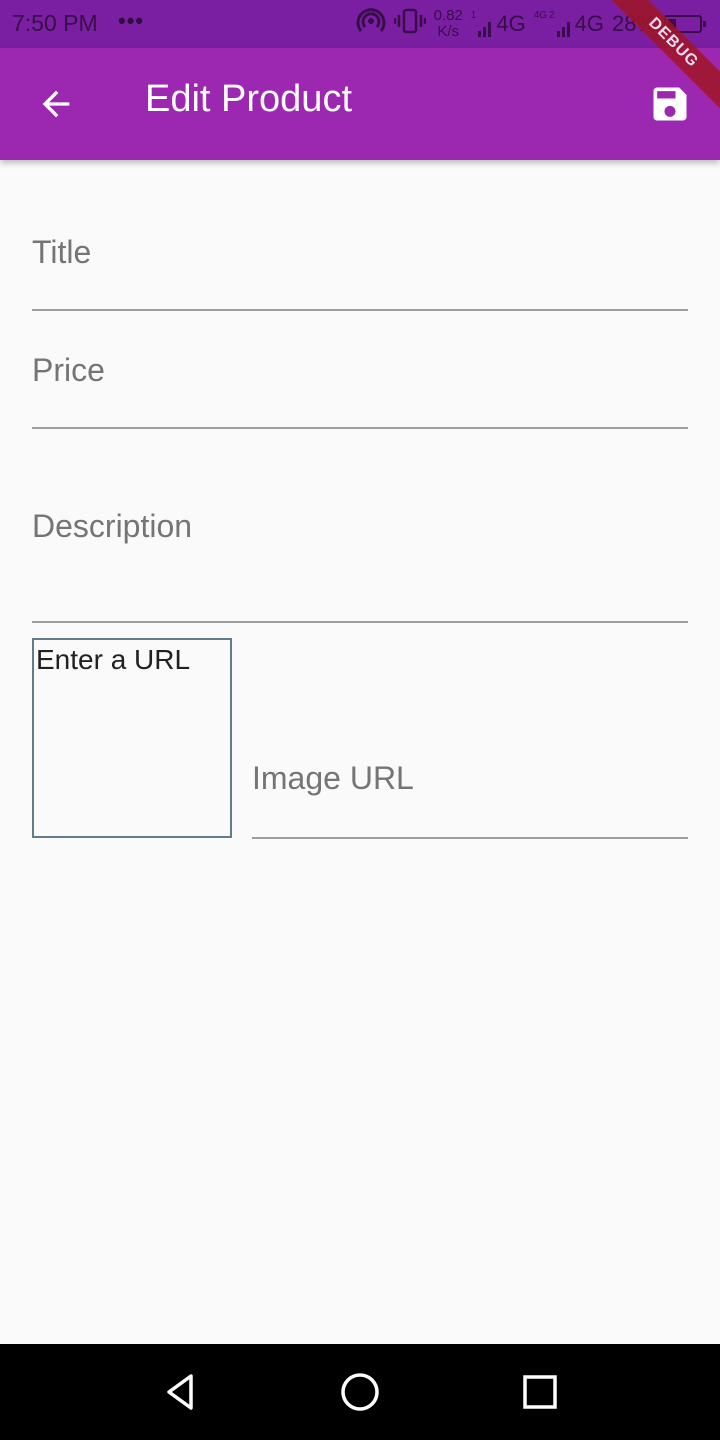 The height and width of the screenshot is (1440, 720). I want to click on title-label: Title, so click(62, 252).